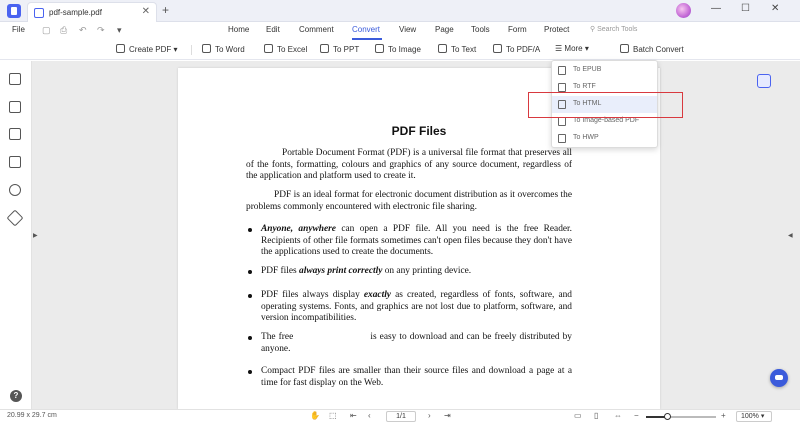  I want to click on print-icon: ⎙, so click(63, 30).